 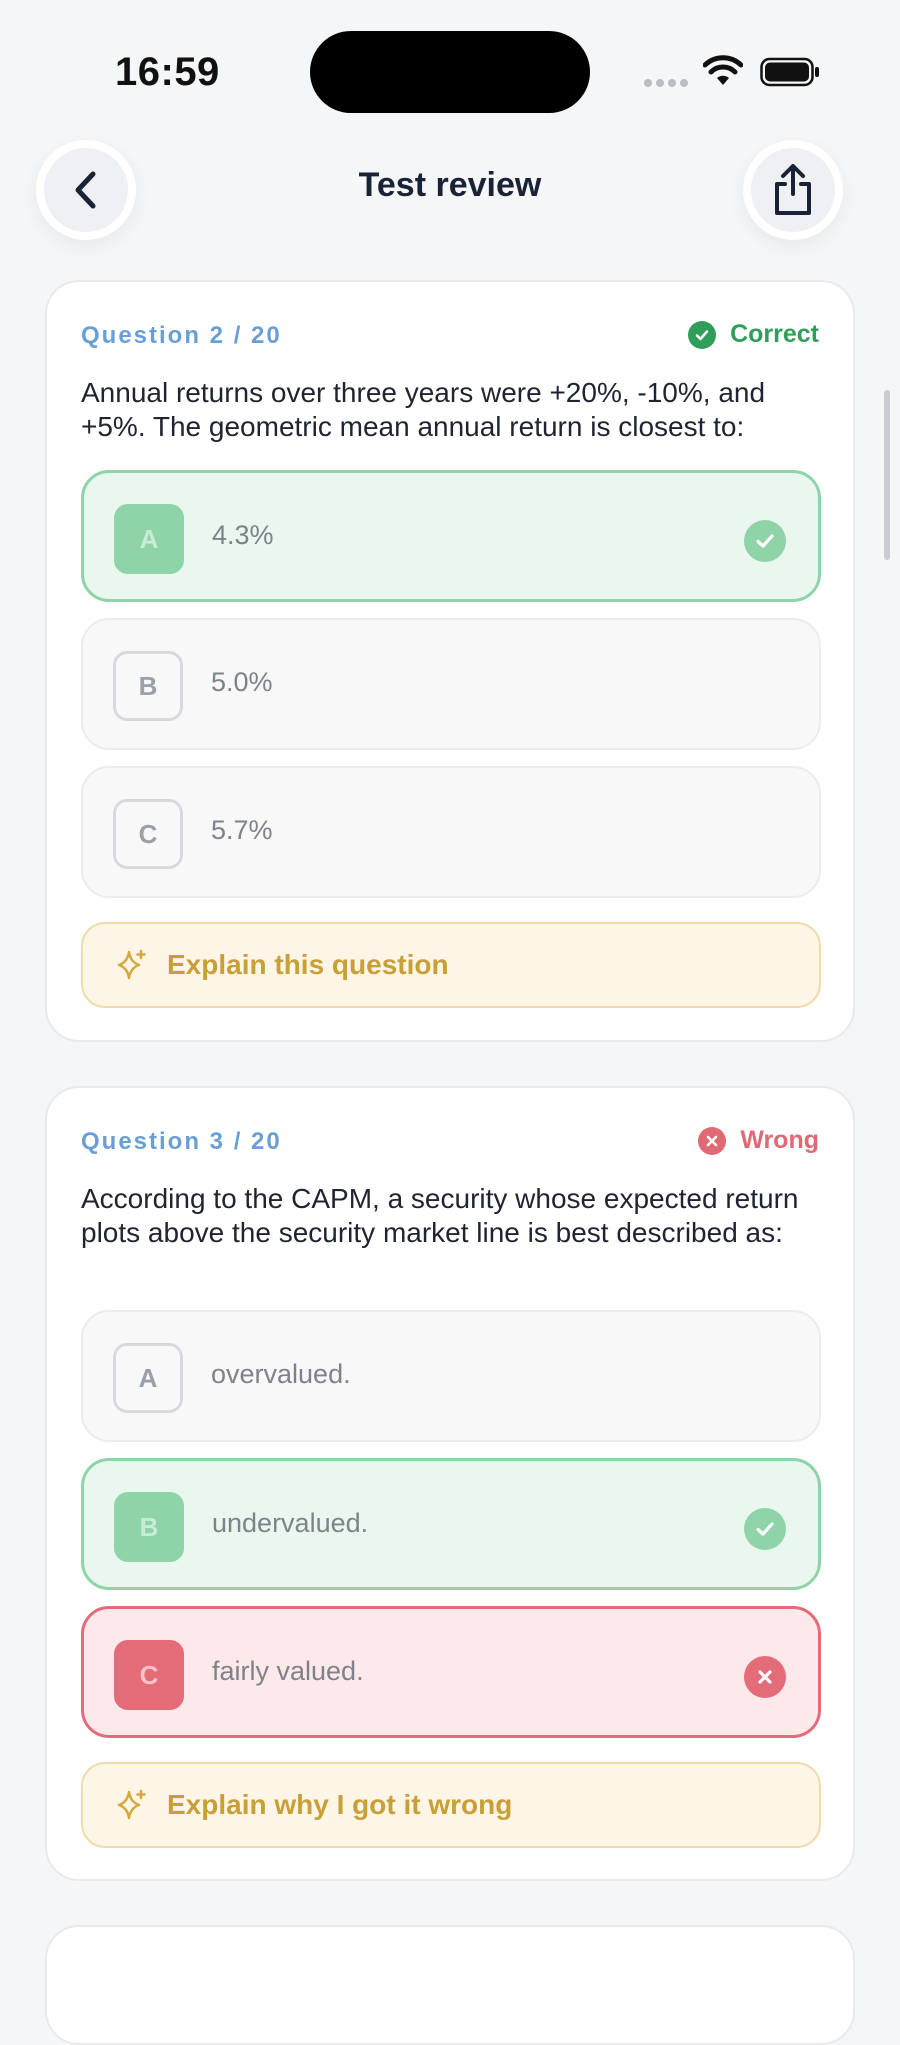 I want to click on explain-button-label: Explain why I got it wrong, so click(x=340, y=1804).